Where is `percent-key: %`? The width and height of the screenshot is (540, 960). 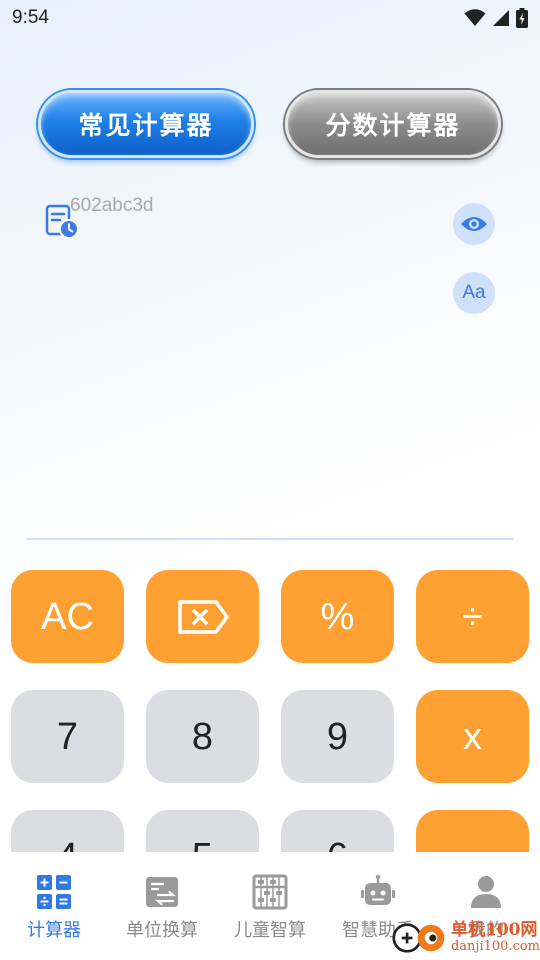
percent-key: % is located at coordinates (337, 616).